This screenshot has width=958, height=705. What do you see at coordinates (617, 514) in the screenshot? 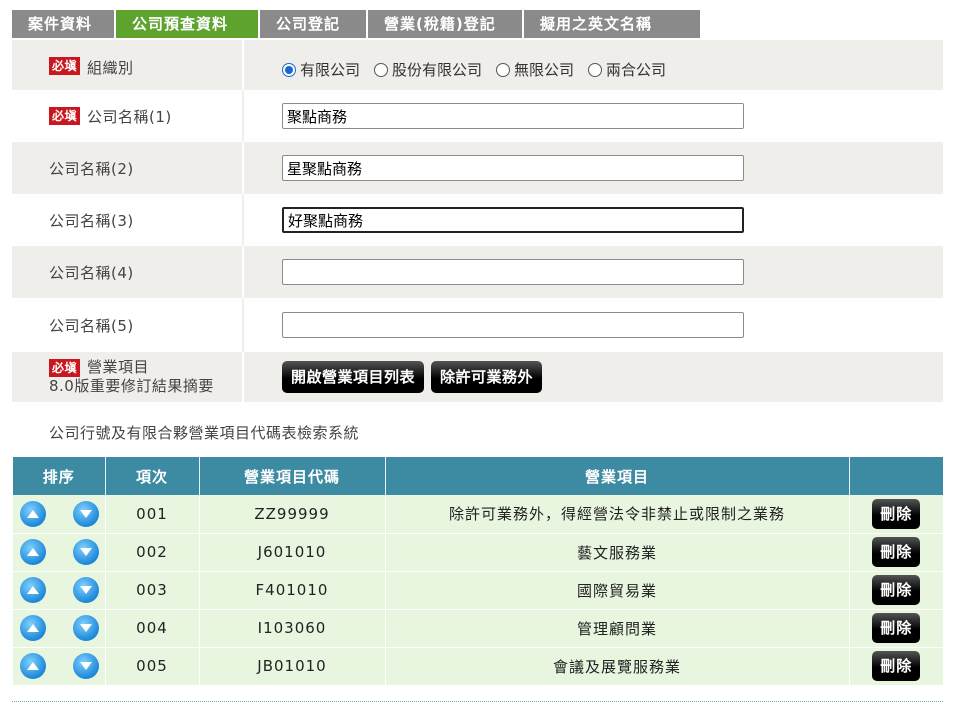
I see `row-item: 除許可業務外，得經營法令非禁止或限制之業務` at bounding box center [617, 514].